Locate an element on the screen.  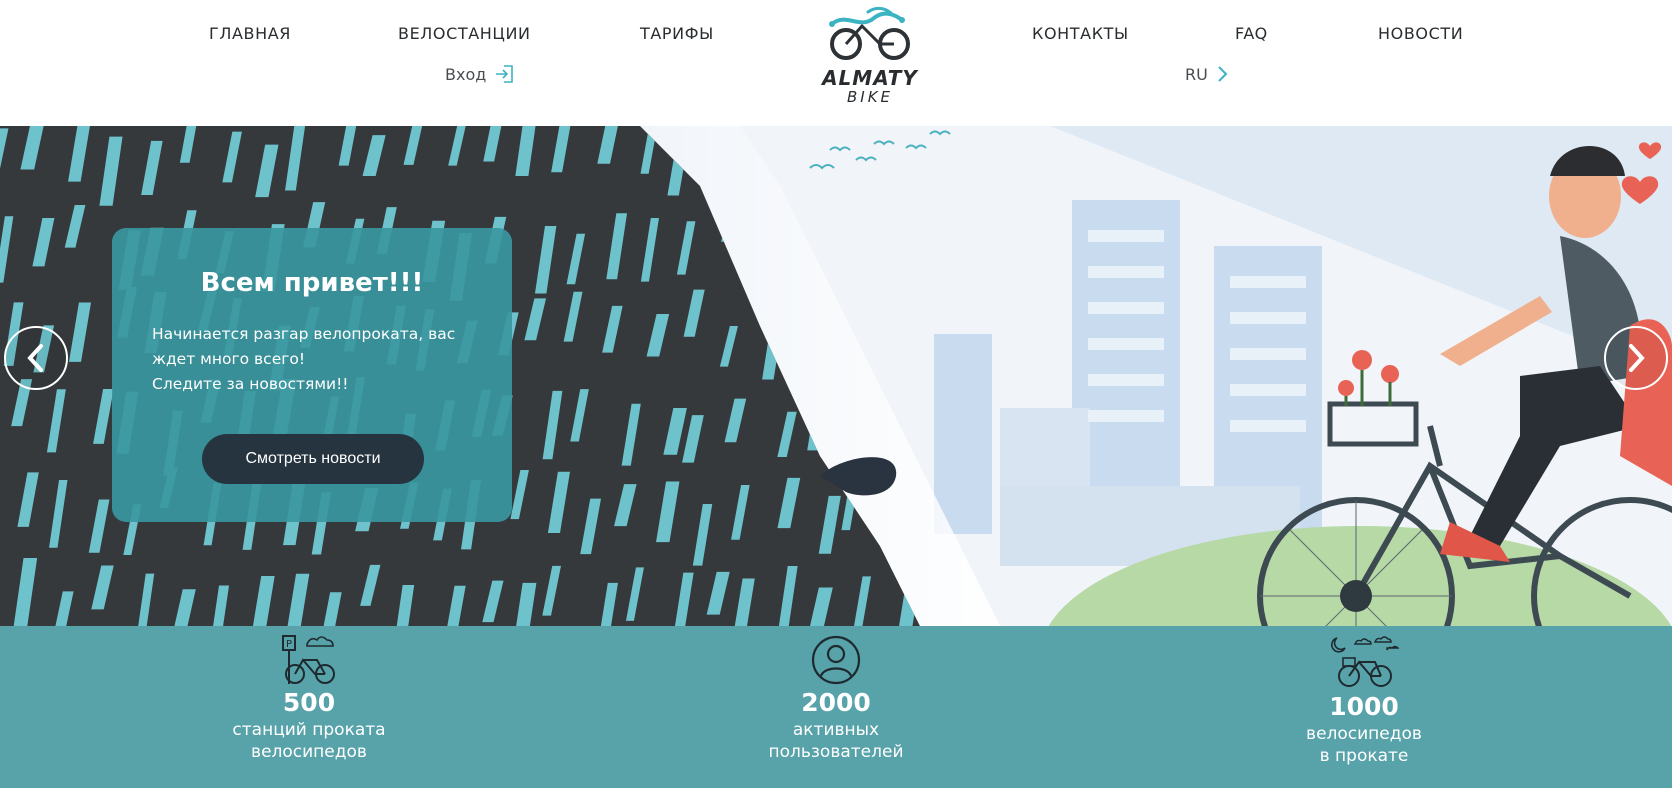
slider-next-button is located at coordinates (1636, 358).